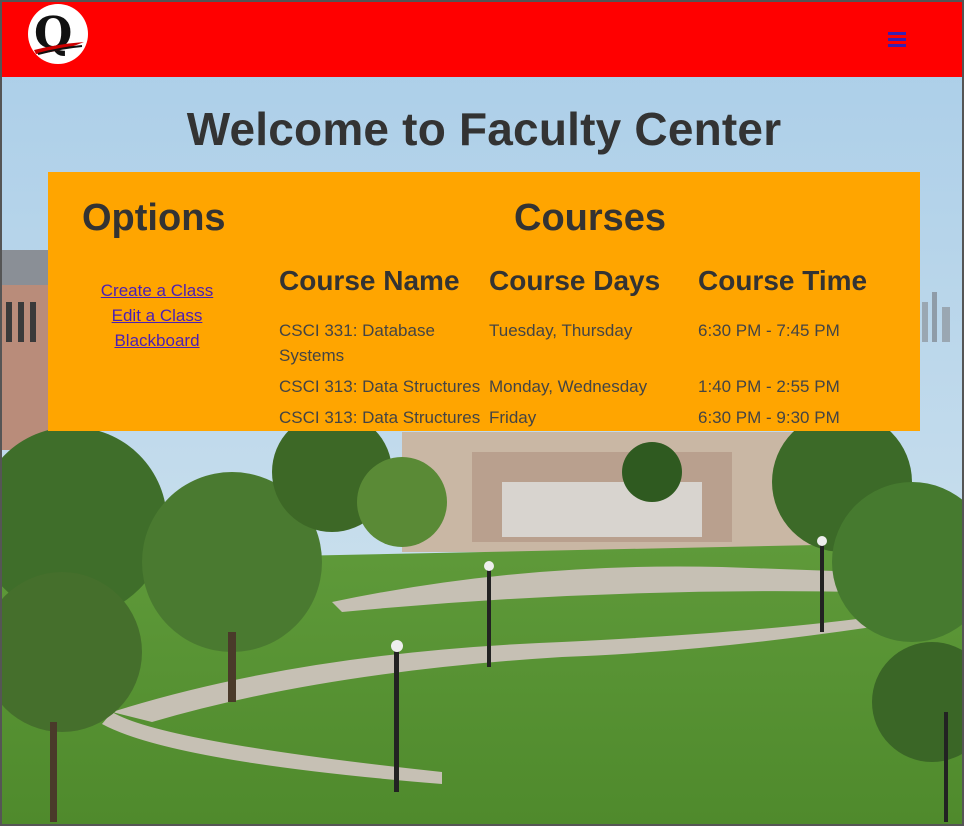 The height and width of the screenshot is (826, 964). I want to click on column-header-course-days: Course Days, so click(575, 280).